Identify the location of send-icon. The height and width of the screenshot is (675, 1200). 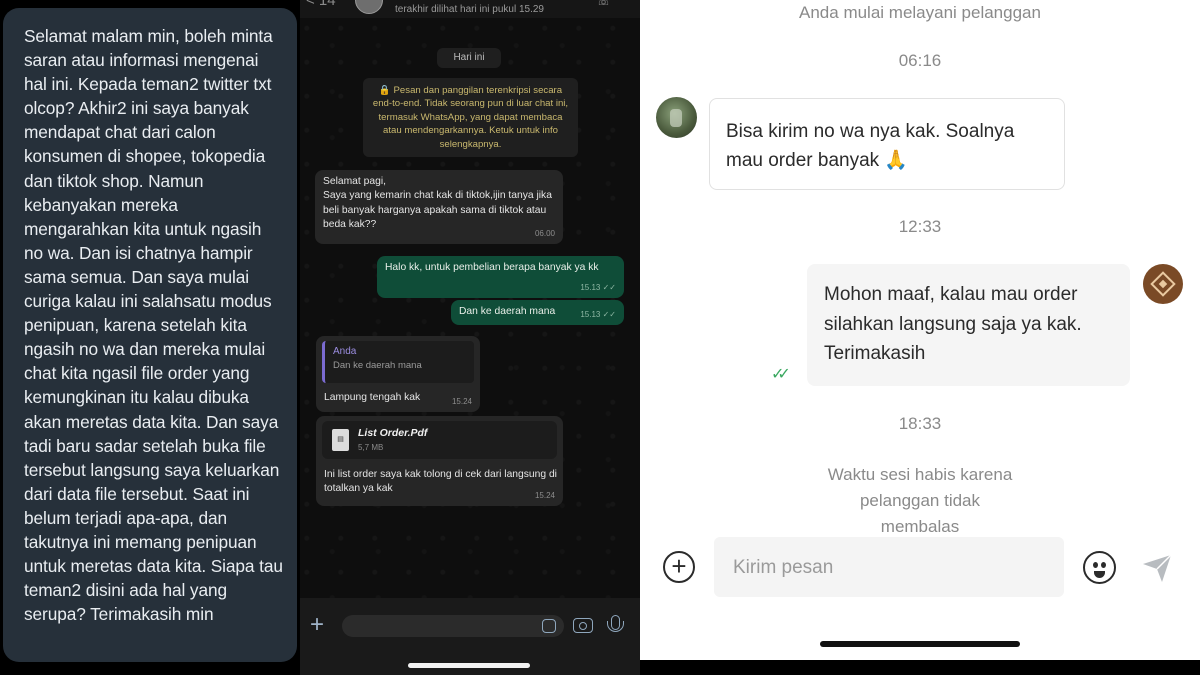
(1157, 568).